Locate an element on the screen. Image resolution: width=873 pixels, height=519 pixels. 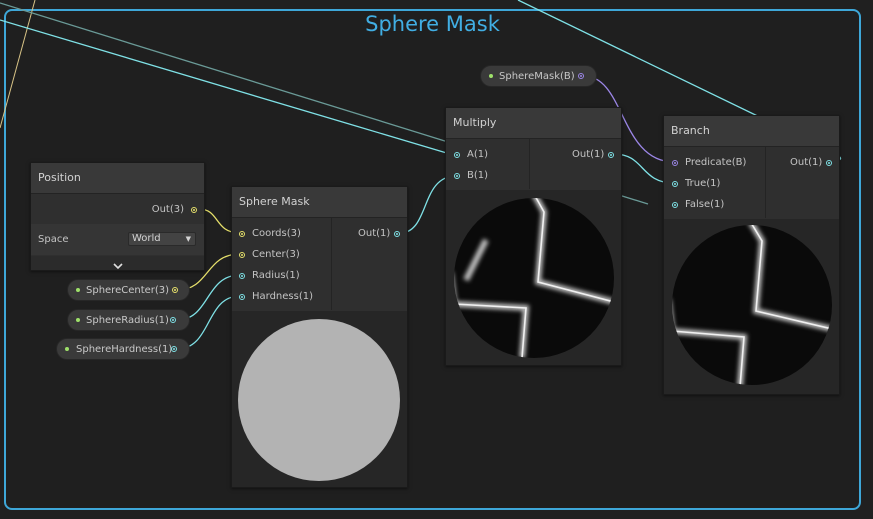
property-sphere-mask-bool: SphereMask(B) is located at coordinates (538, 76).